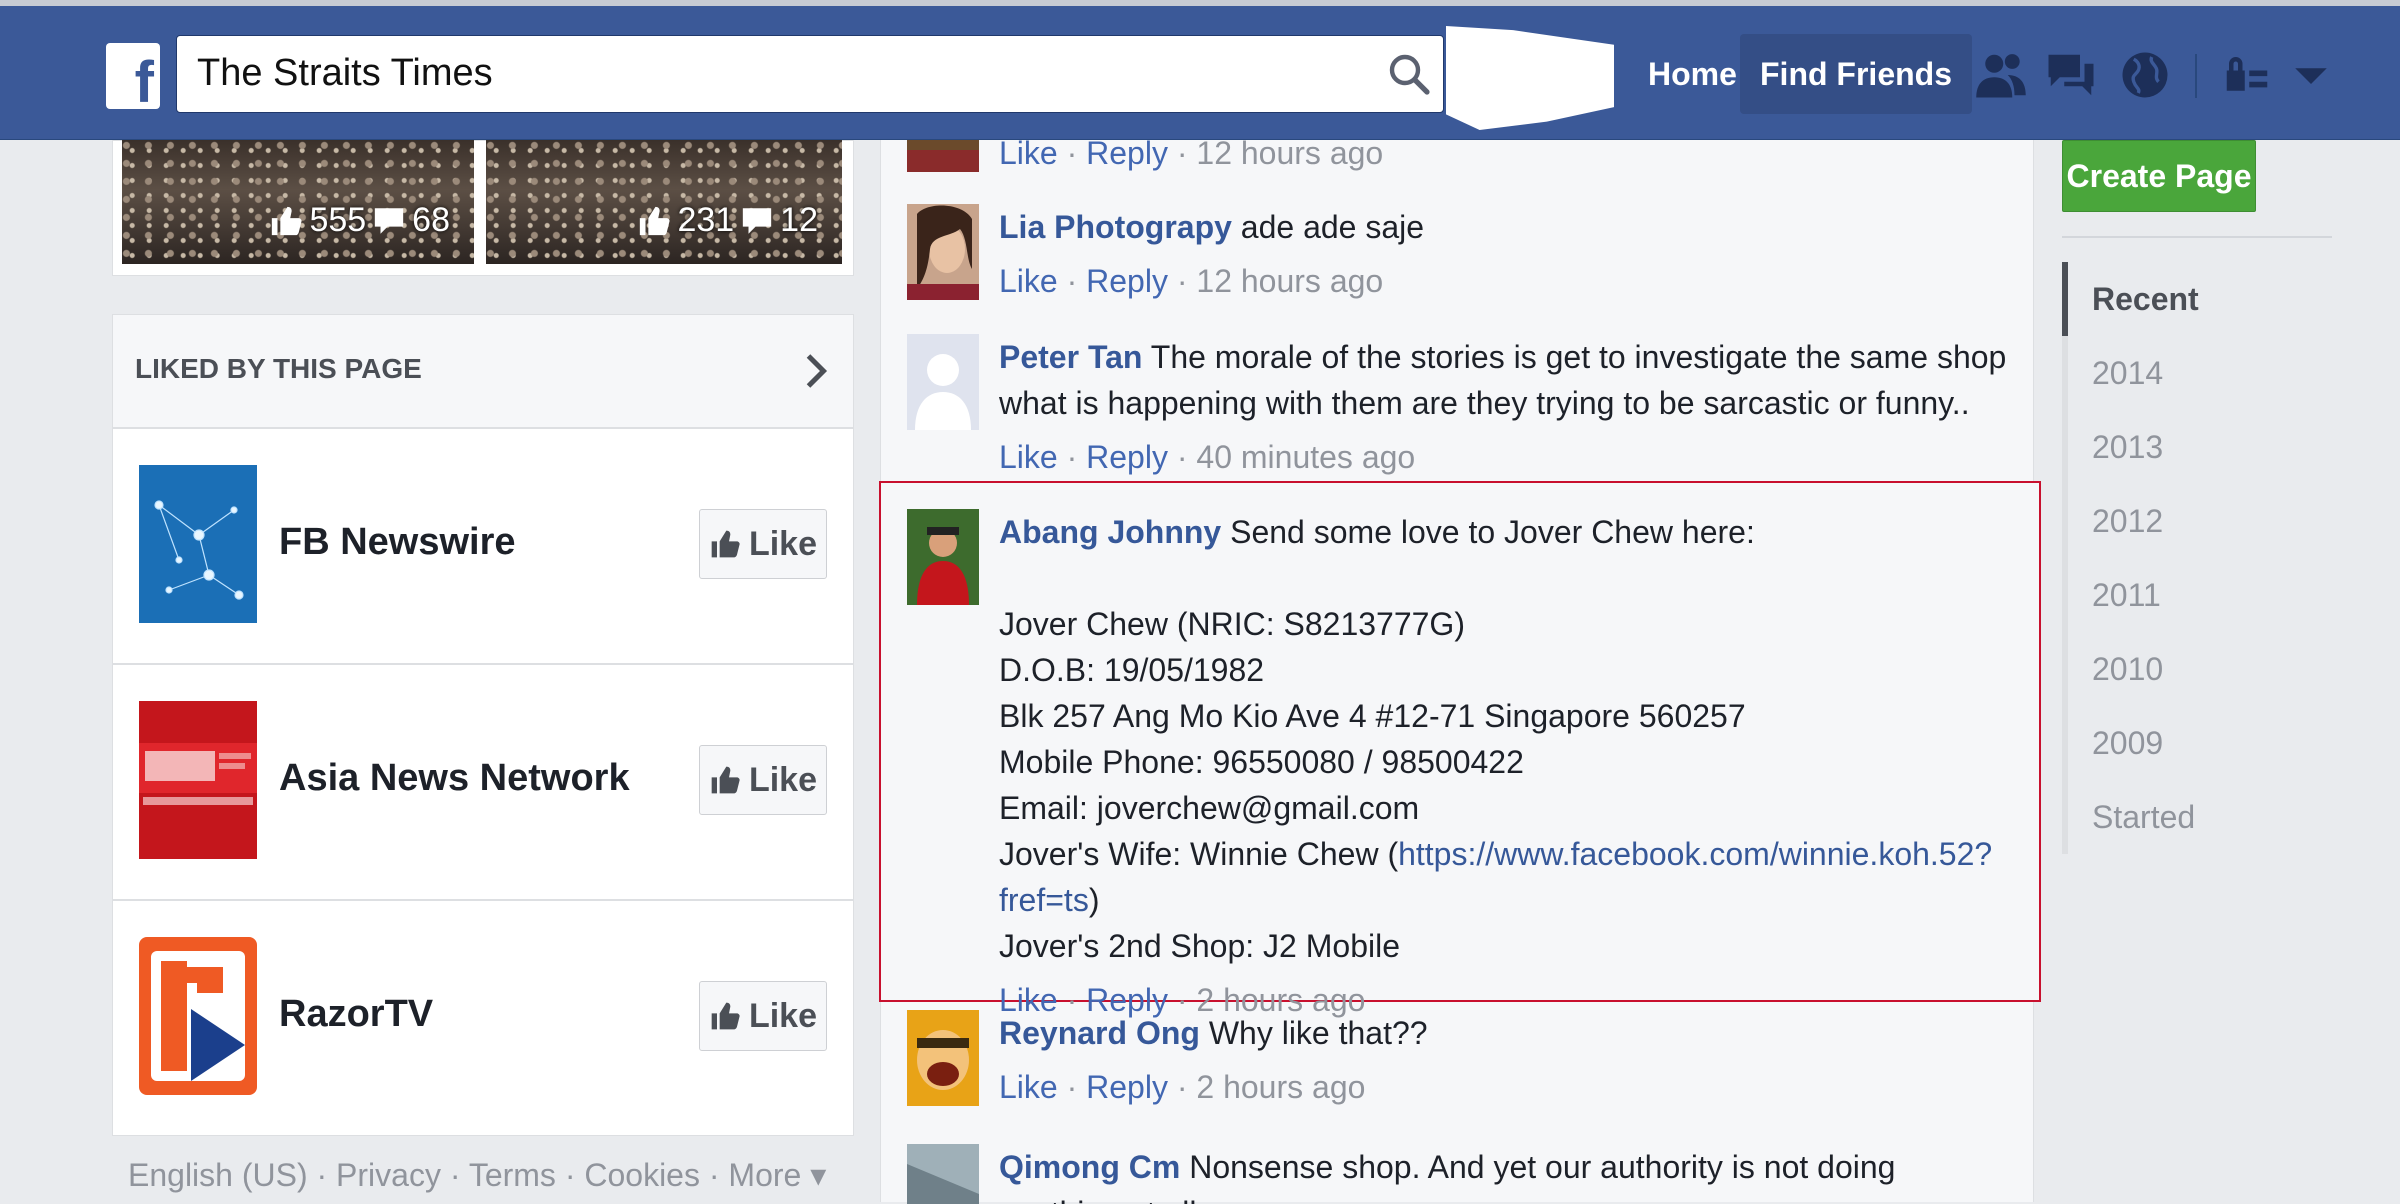 Image resolution: width=2400 pixels, height=1204 pixels. Describe the element at coordinates (345, 73) in the screenshot. I see `search-input: The Straits Times` at that location.